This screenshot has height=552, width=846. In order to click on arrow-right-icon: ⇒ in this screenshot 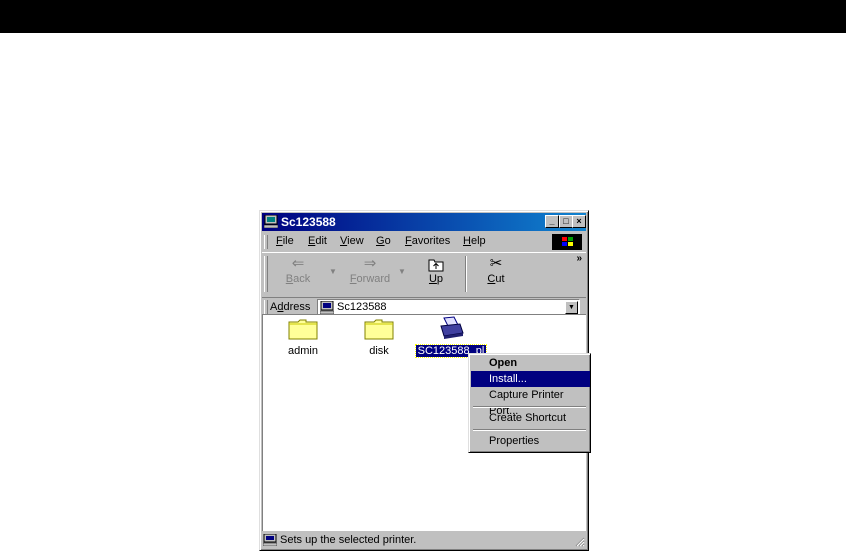, I will do `click(370, 263)`.